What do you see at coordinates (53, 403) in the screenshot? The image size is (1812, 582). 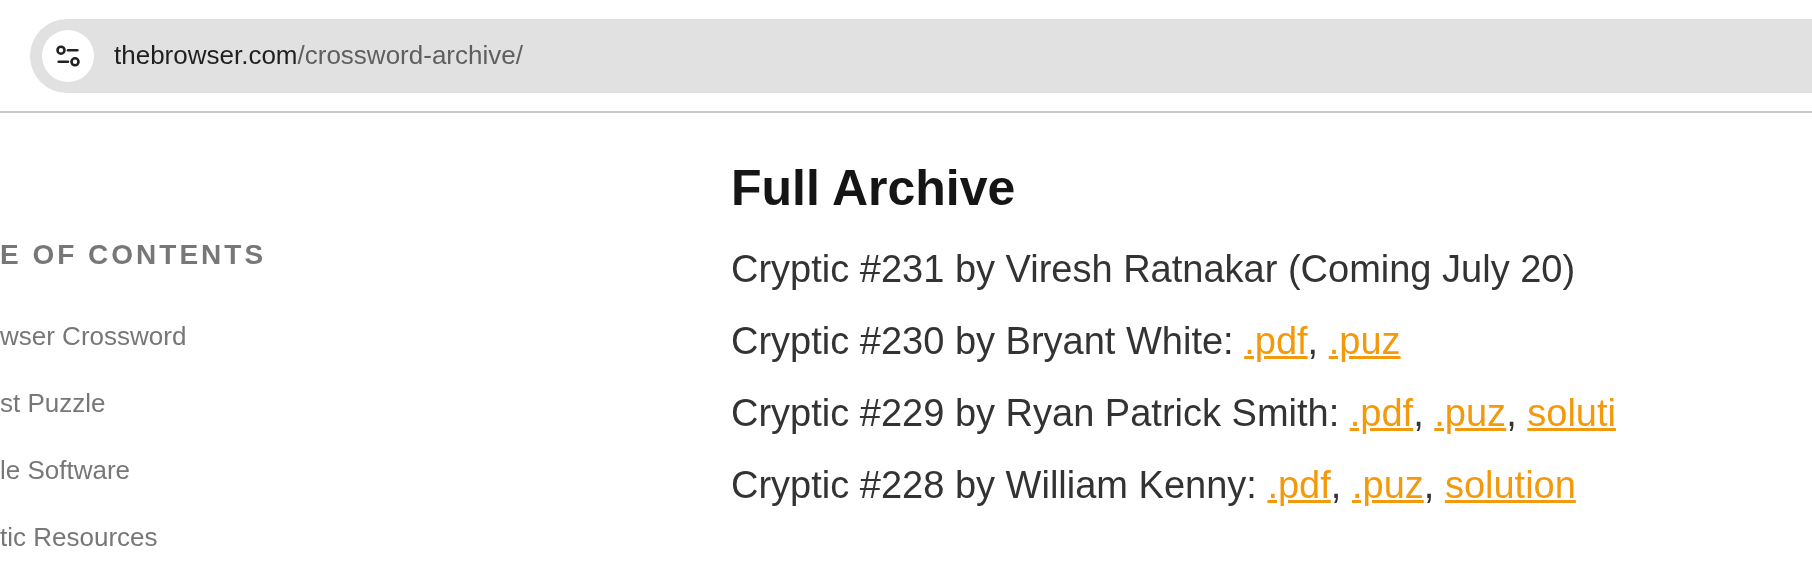 I see `toc-link: st Puzzle` at bounding box center [53, 403].